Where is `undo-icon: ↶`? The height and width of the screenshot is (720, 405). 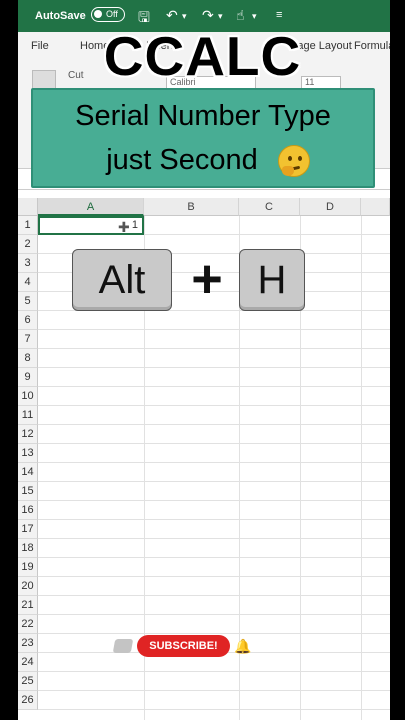
undo-icon: ↶ is located at coordinates (172, 15).